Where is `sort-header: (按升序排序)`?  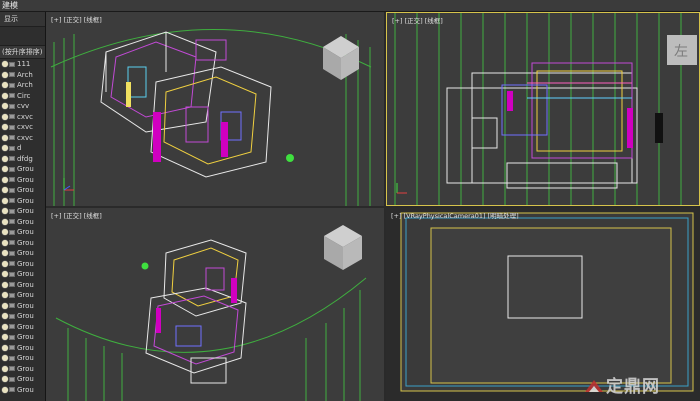 sort-header: (按升序排序) is located at coordinates (22, 52).